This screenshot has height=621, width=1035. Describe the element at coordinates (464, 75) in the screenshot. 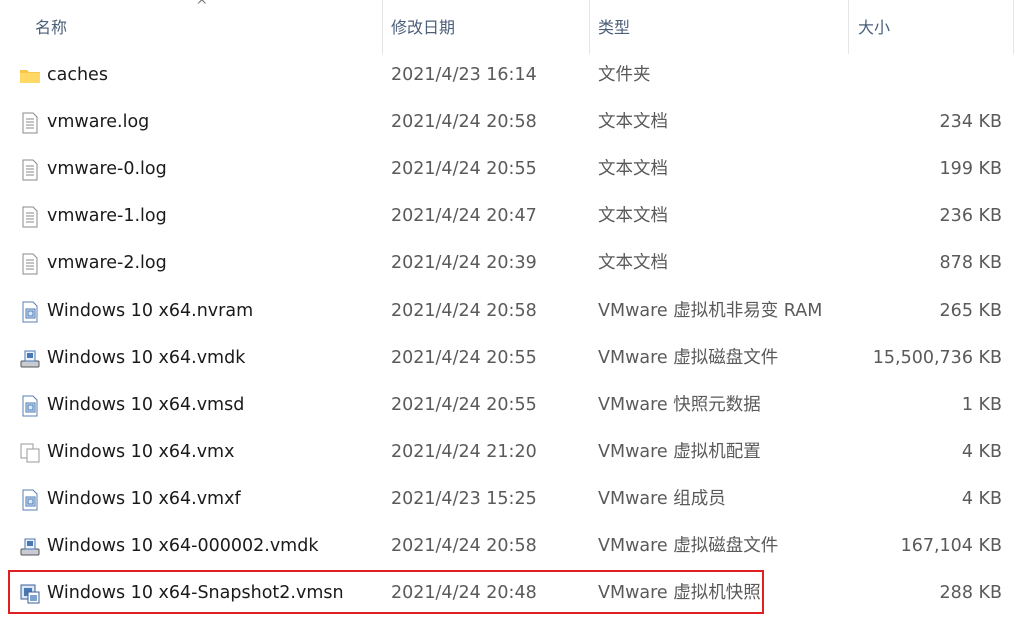

I see `file-modified-date: 2021/4/23 16:14` at that location.